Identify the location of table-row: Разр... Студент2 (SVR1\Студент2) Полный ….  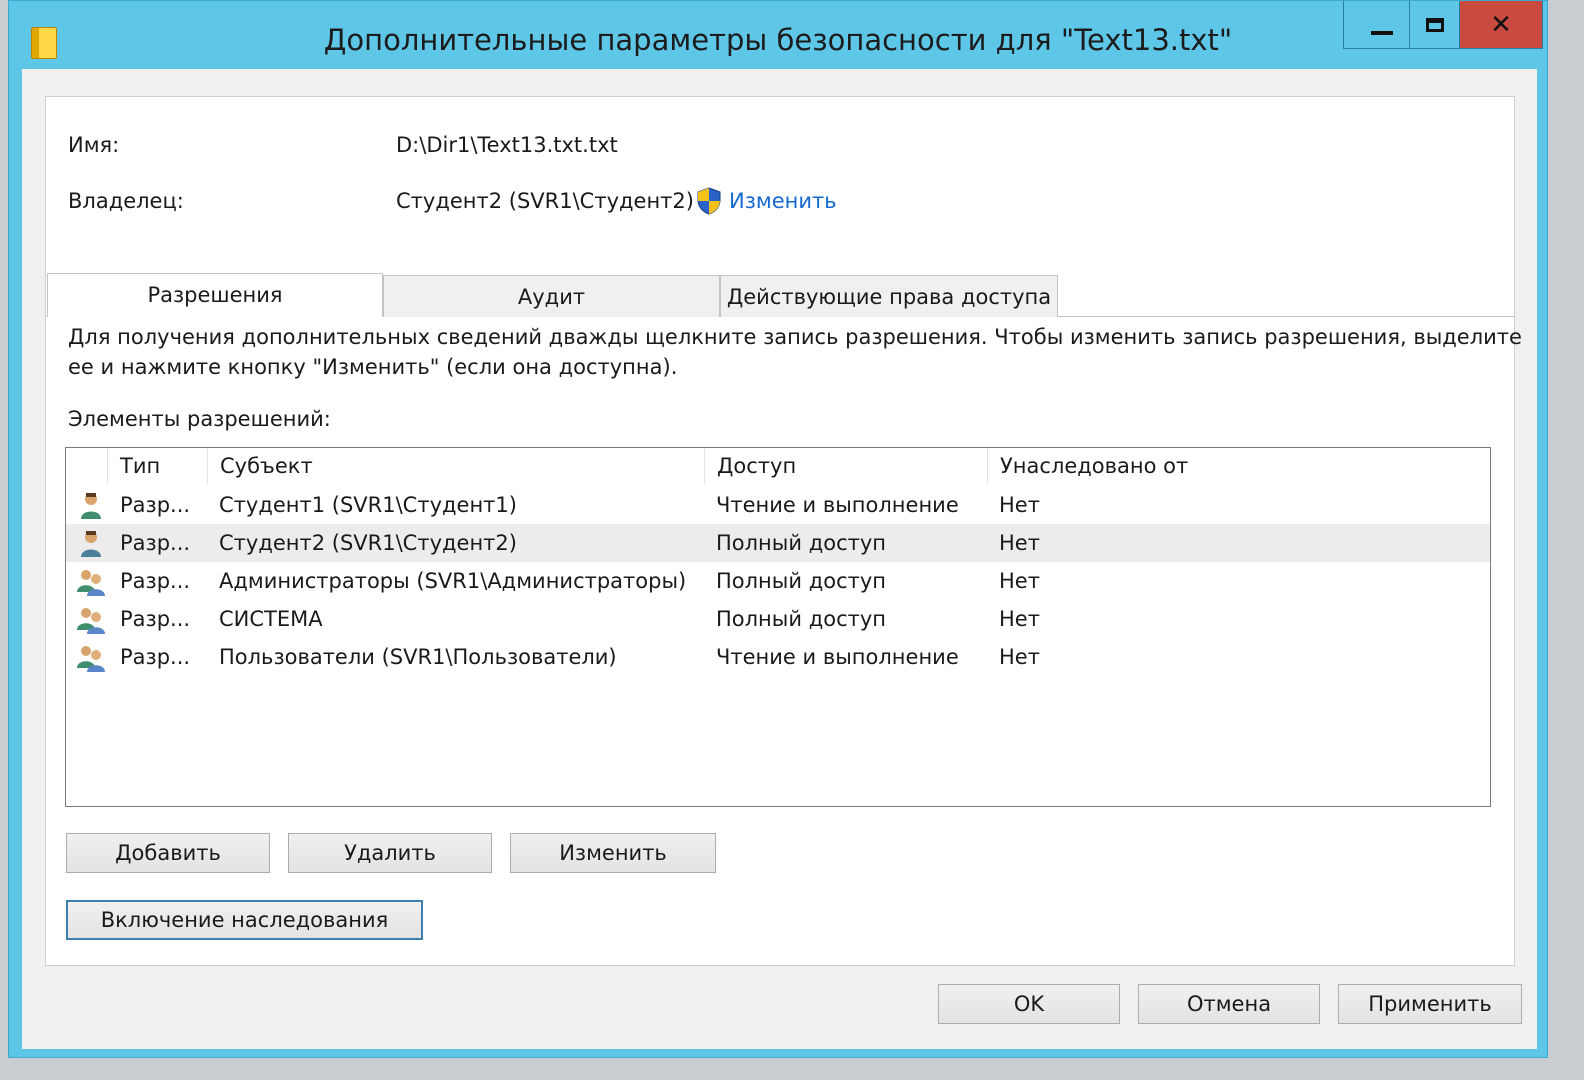
(778, 543).